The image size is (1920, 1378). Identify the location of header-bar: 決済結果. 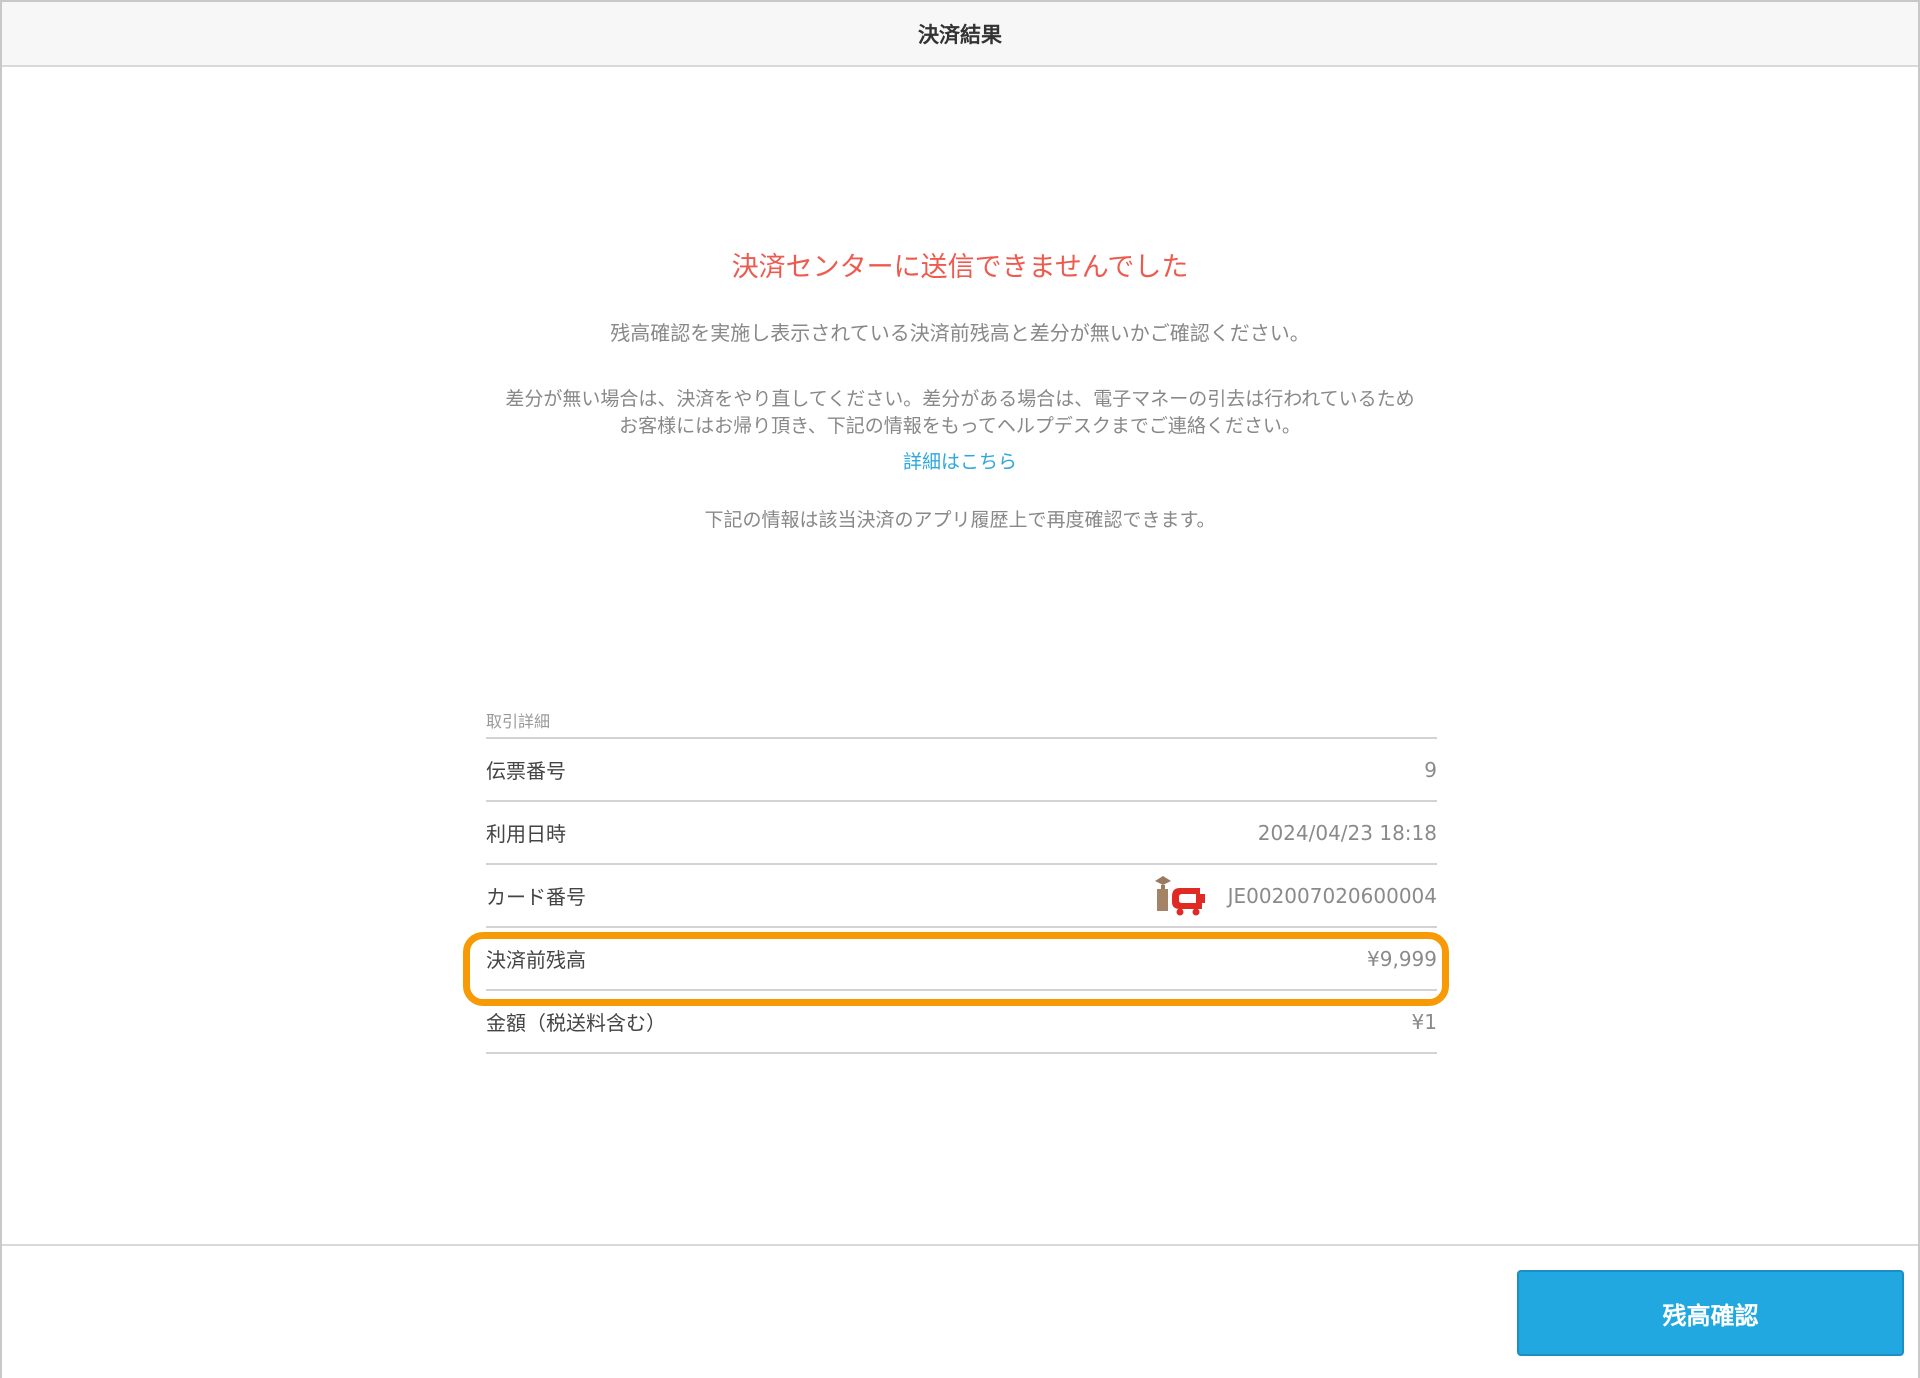
(960, 34).